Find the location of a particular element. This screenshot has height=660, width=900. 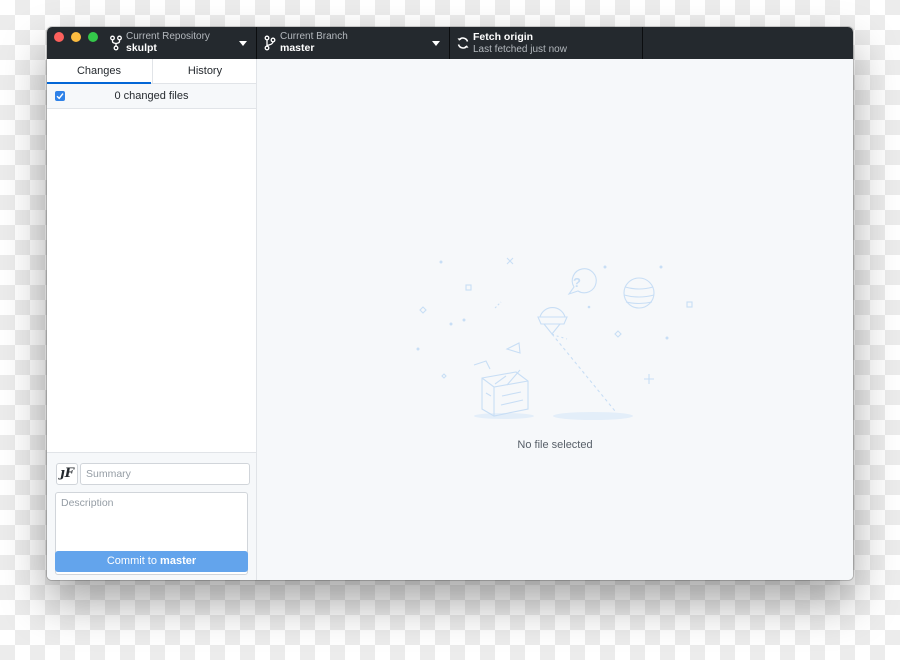

commit-button: Commit to master is located at coordinates (151, 561).